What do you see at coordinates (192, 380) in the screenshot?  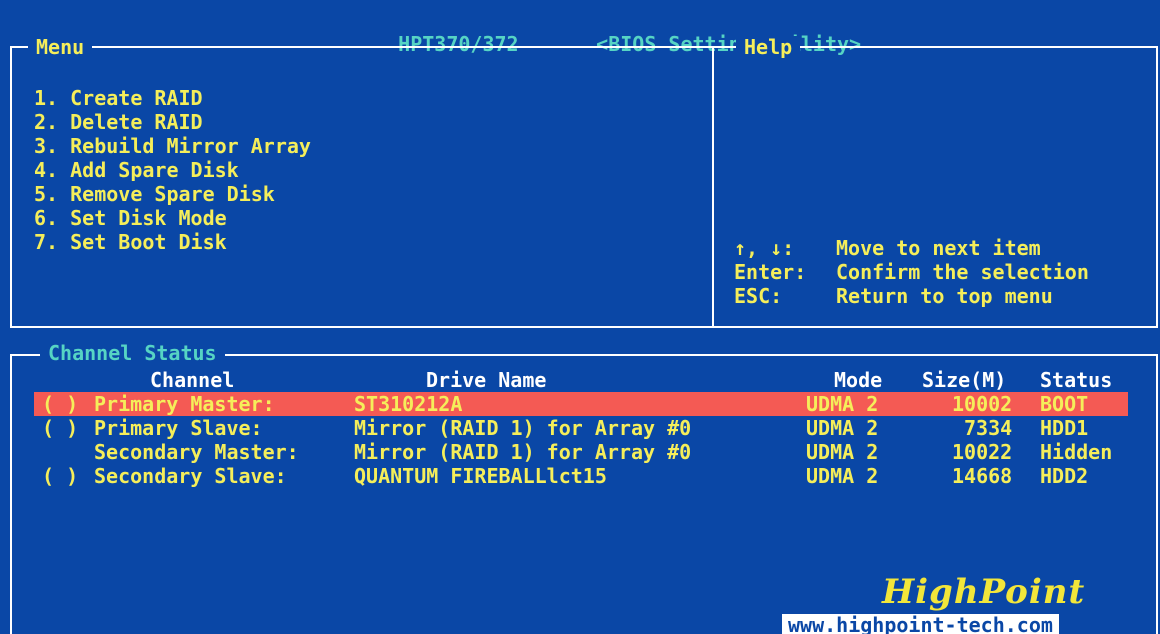 I see `header-channel: Channel` at bounding box center [192, 380].